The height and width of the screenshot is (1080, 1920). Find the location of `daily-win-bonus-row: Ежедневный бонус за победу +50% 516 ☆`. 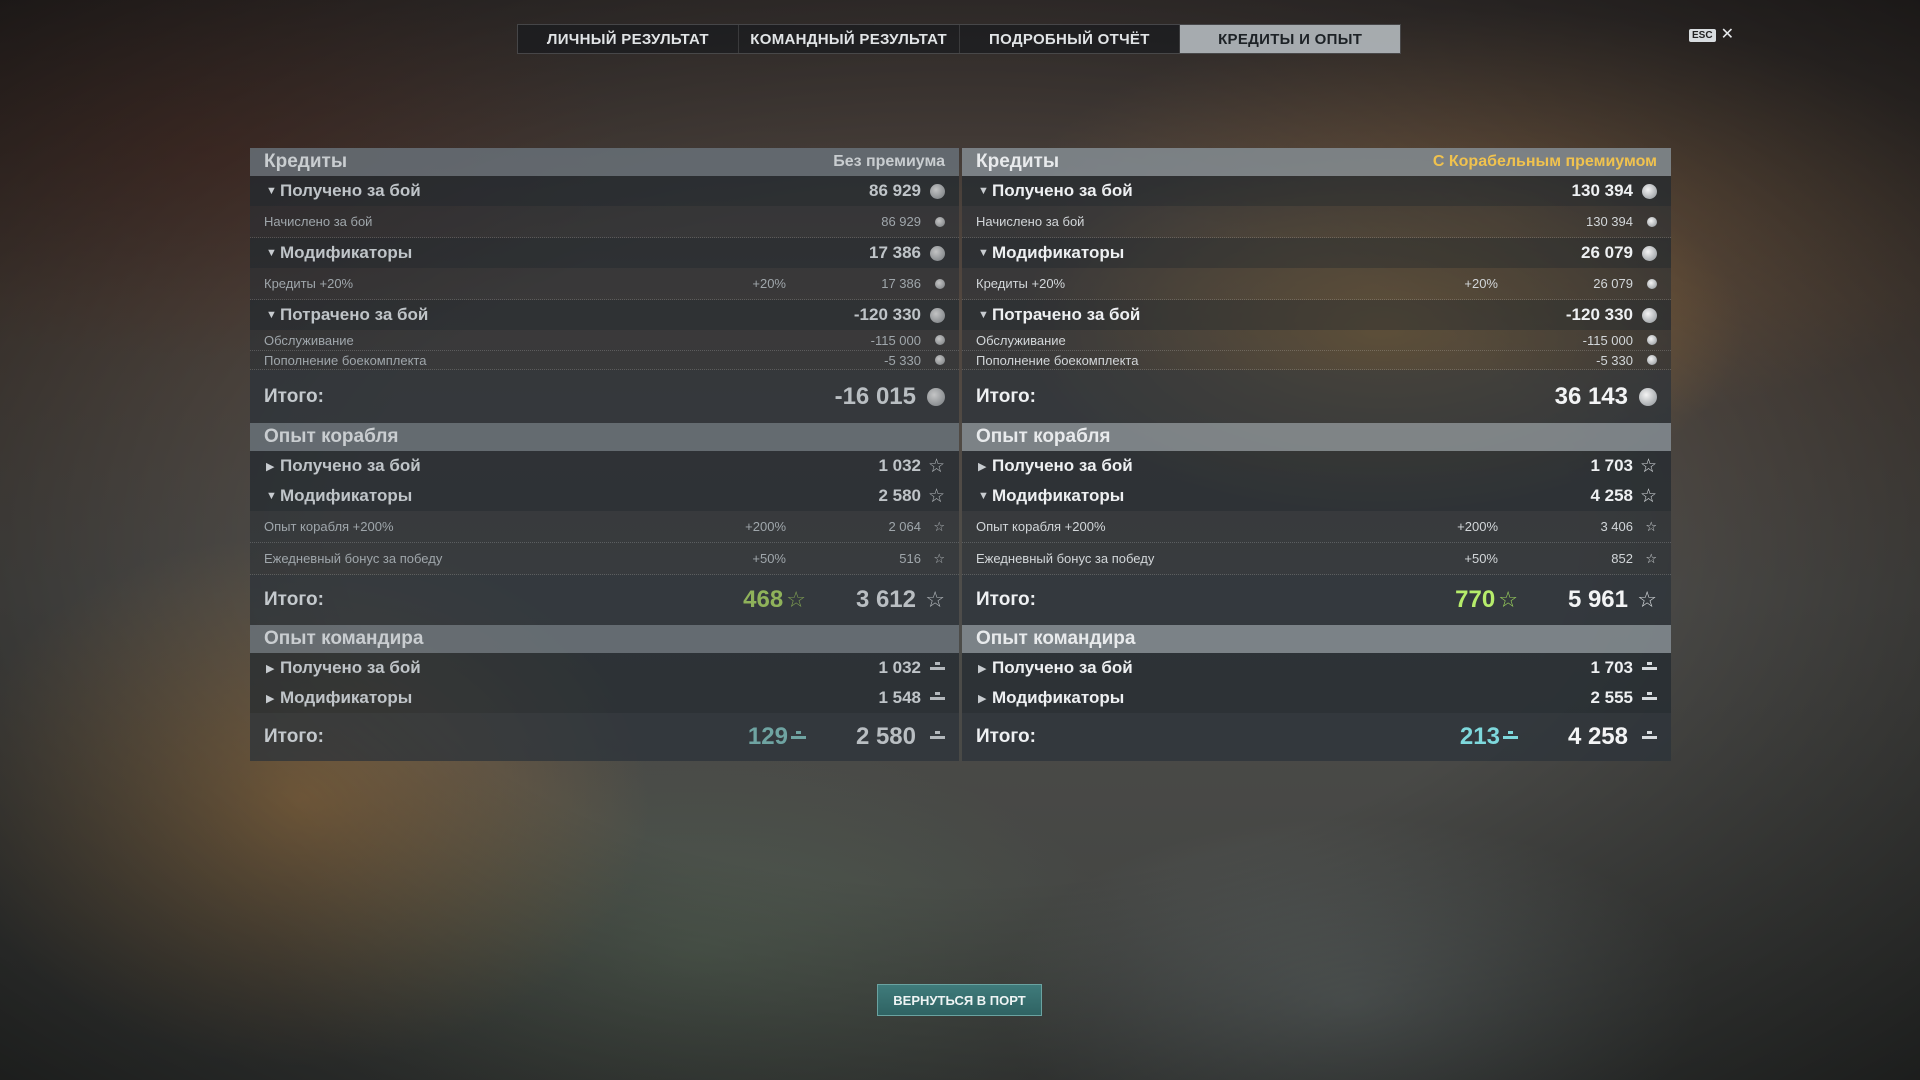

daily-win-bonus-row: Ежедневный бонус за победу +50% 516 ☆ is located at coordinates (604, 559).